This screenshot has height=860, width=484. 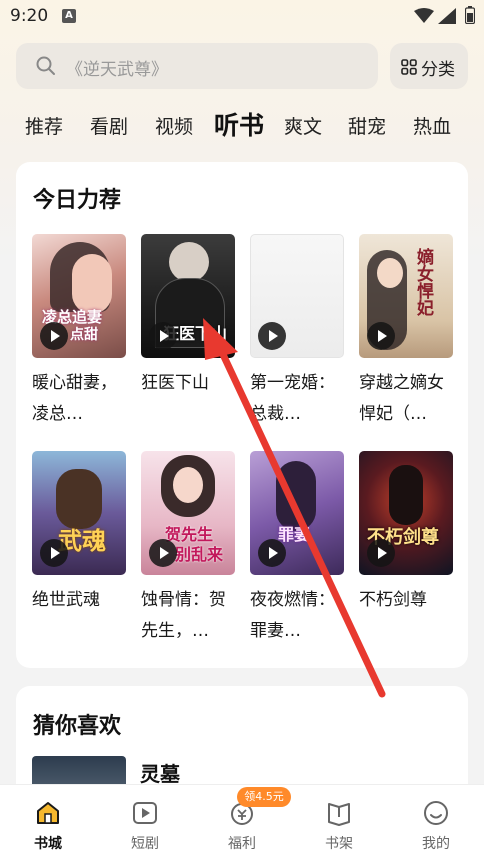 What do you see at coordinates (438, 70) in the screenshot?
I see `category-label: 分类` at bounding box center [438, 70].